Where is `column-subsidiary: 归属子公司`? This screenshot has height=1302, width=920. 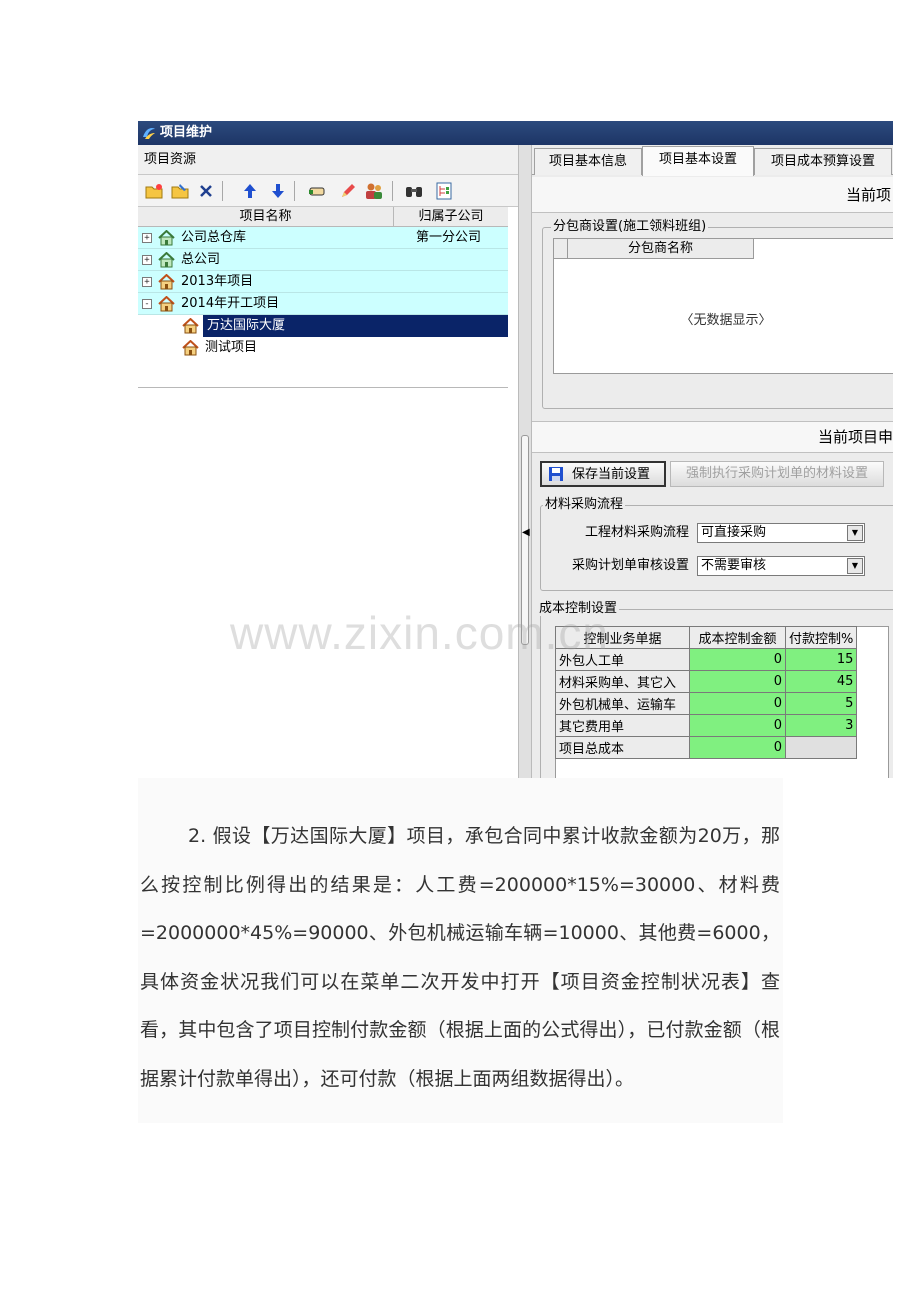 column-subsidiary: 归属子公司 is located at coordinates (451, 217).